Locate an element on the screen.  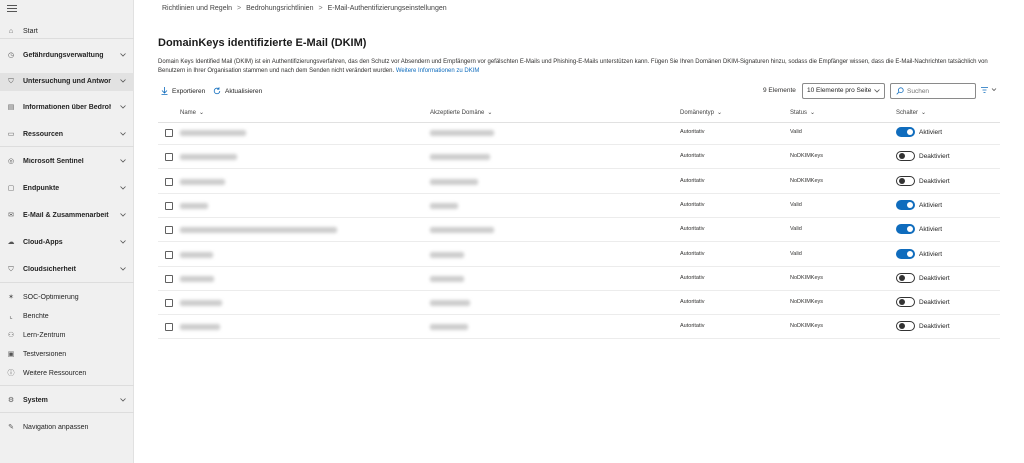
page-title: DomainKeys identifizierte E-Mail (DKIM) is located at coordinates (262, 43).